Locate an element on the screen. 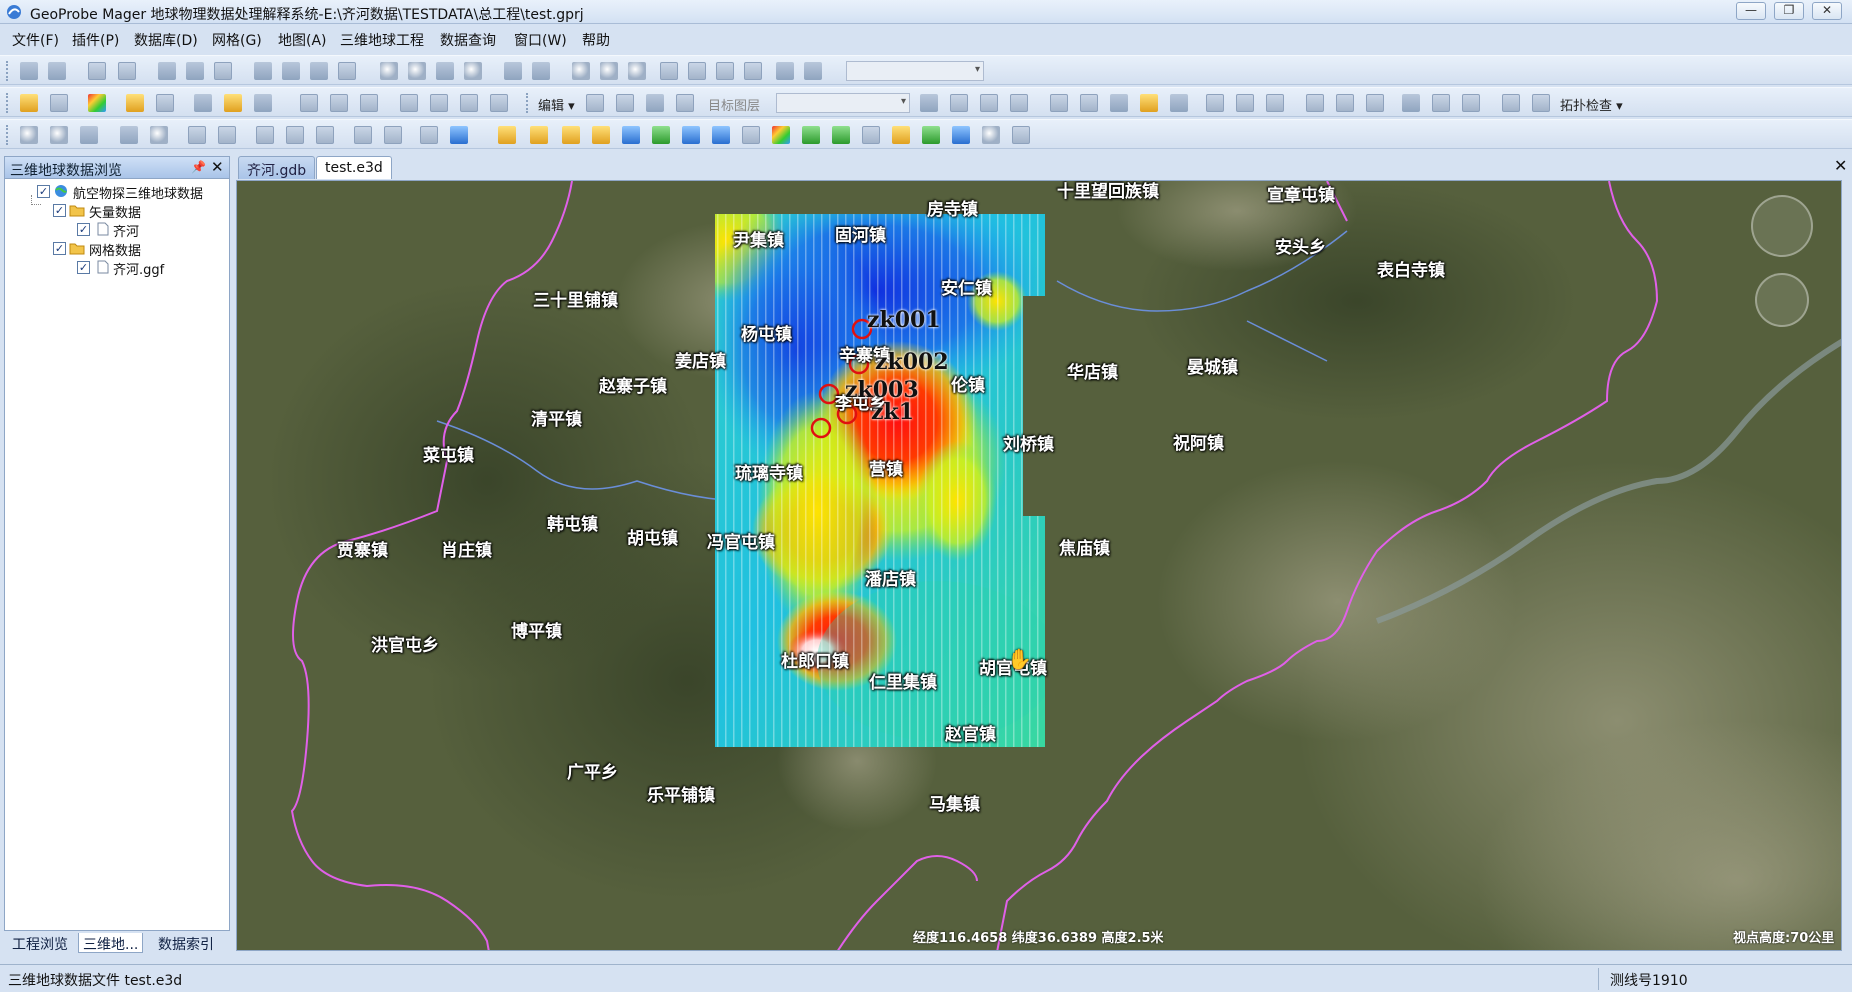 The height and width of the screenshot is (992, 1852). tilt-icon is located at coordinates (325, 135).